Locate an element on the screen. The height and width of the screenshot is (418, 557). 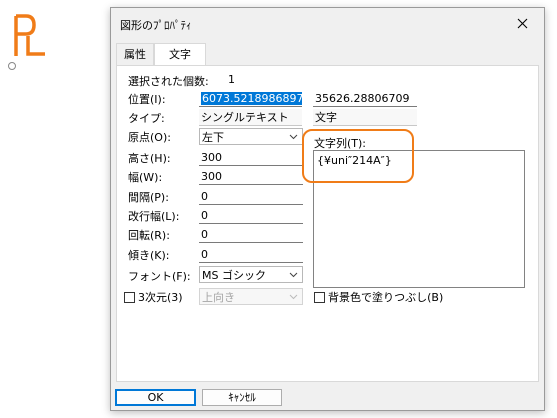
close-icon is located at coordinates (522, 23).